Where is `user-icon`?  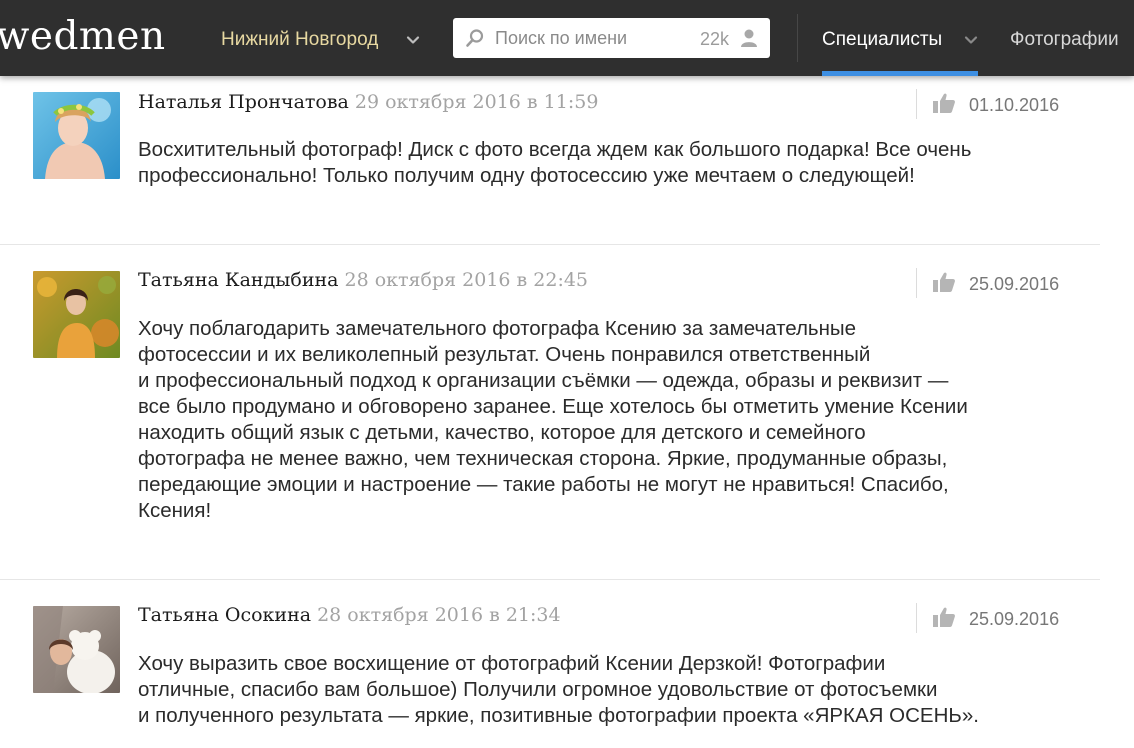
user-icon is located at coordinates (749, 38).